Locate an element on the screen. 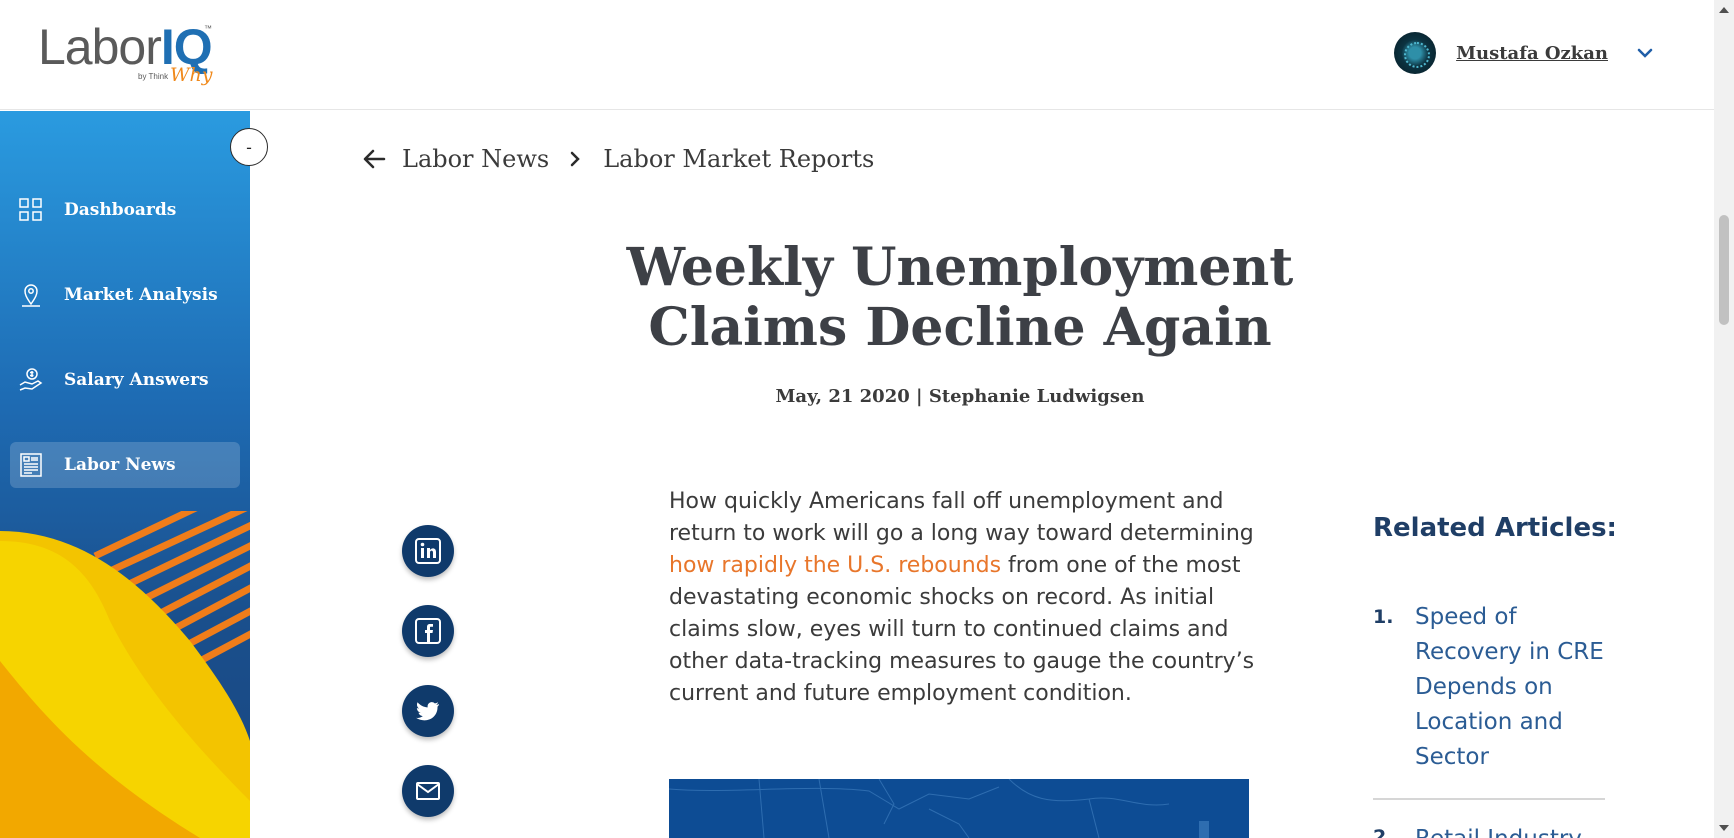  scroll-up-arrow-icon is located at coordinates (1724, 10).